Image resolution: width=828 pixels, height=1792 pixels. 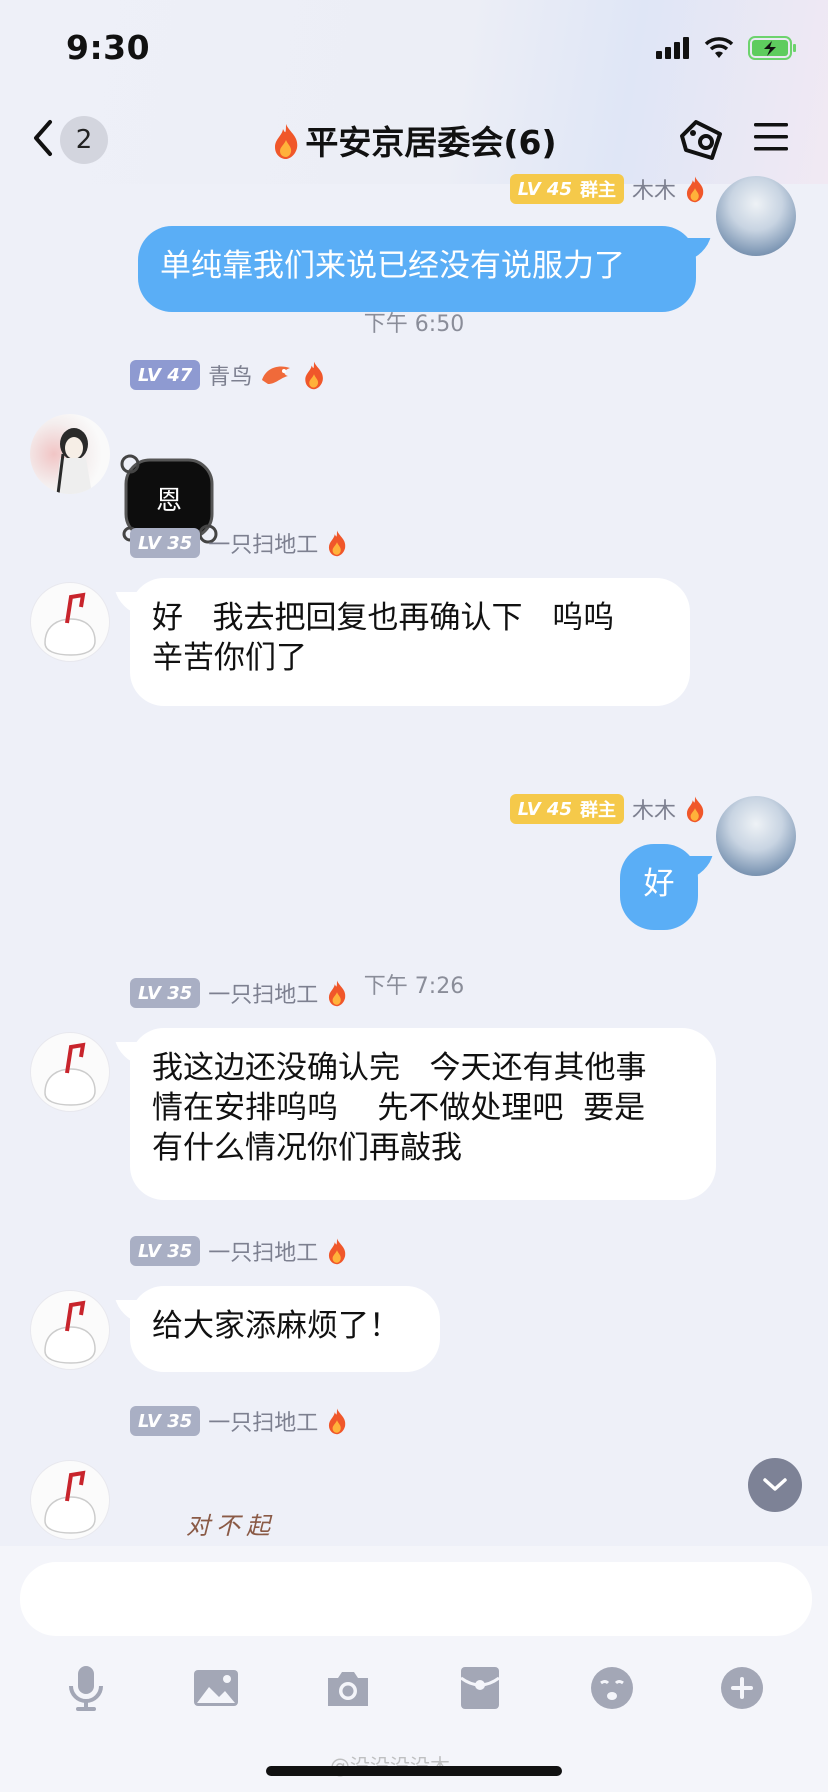 I want to click on red-packet-button, so click(x=480, y=1688).